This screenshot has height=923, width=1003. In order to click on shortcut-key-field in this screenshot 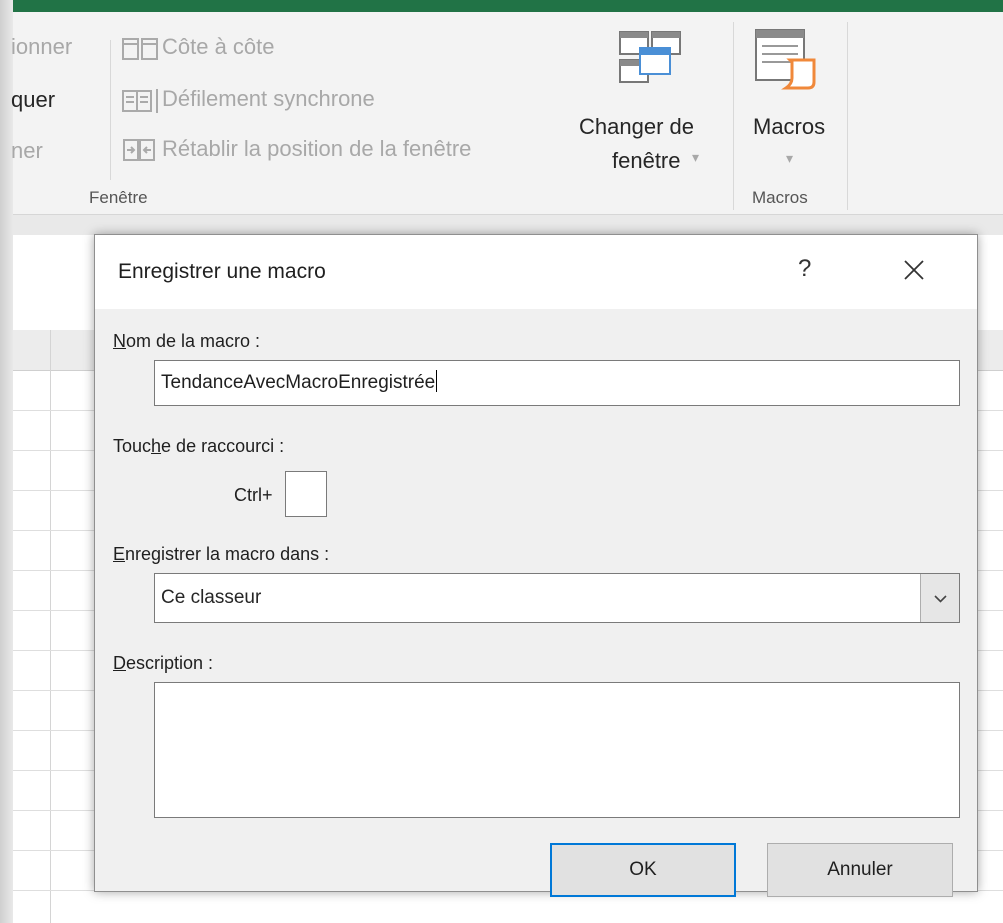, I will do `click(306, 494)`.